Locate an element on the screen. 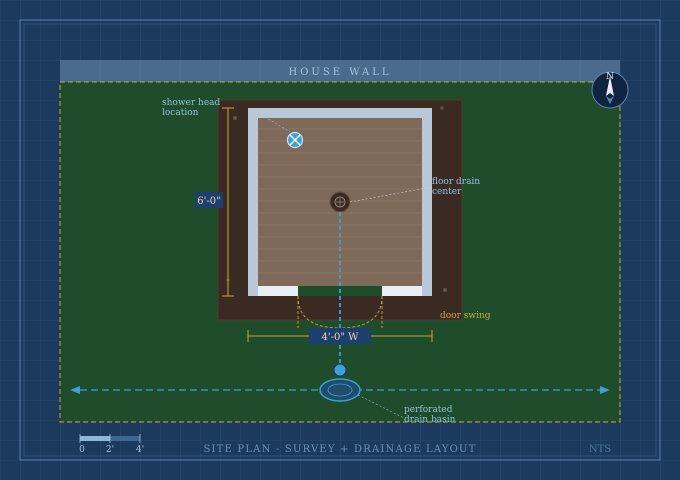 The width and height of the screenshot is (680, 480). floor-drain-note-line1: floor drain is located at coordinates (456, 182).